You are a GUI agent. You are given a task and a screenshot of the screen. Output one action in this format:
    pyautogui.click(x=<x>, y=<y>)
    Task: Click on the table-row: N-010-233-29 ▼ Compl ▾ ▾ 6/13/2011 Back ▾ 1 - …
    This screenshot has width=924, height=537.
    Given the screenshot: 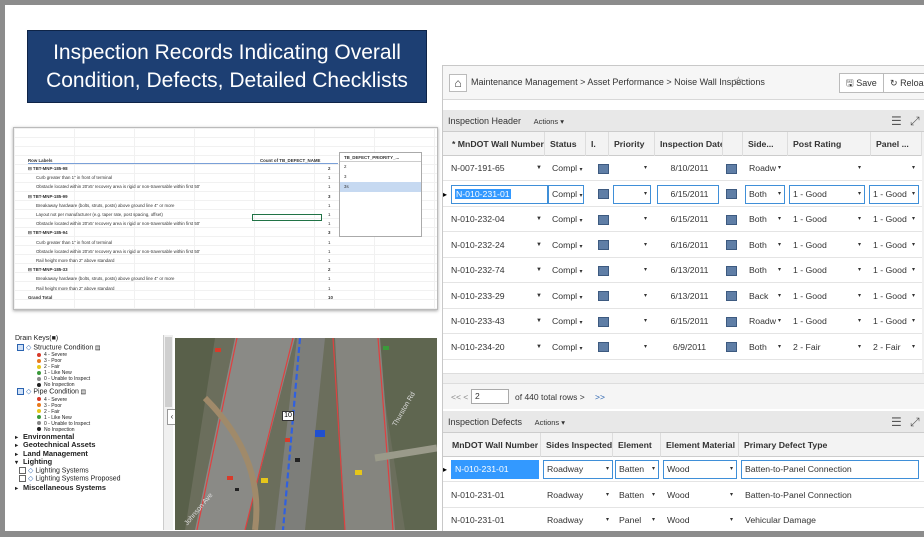 What is the action you would take?
    pyautogui.click(x=683, y=296)
    